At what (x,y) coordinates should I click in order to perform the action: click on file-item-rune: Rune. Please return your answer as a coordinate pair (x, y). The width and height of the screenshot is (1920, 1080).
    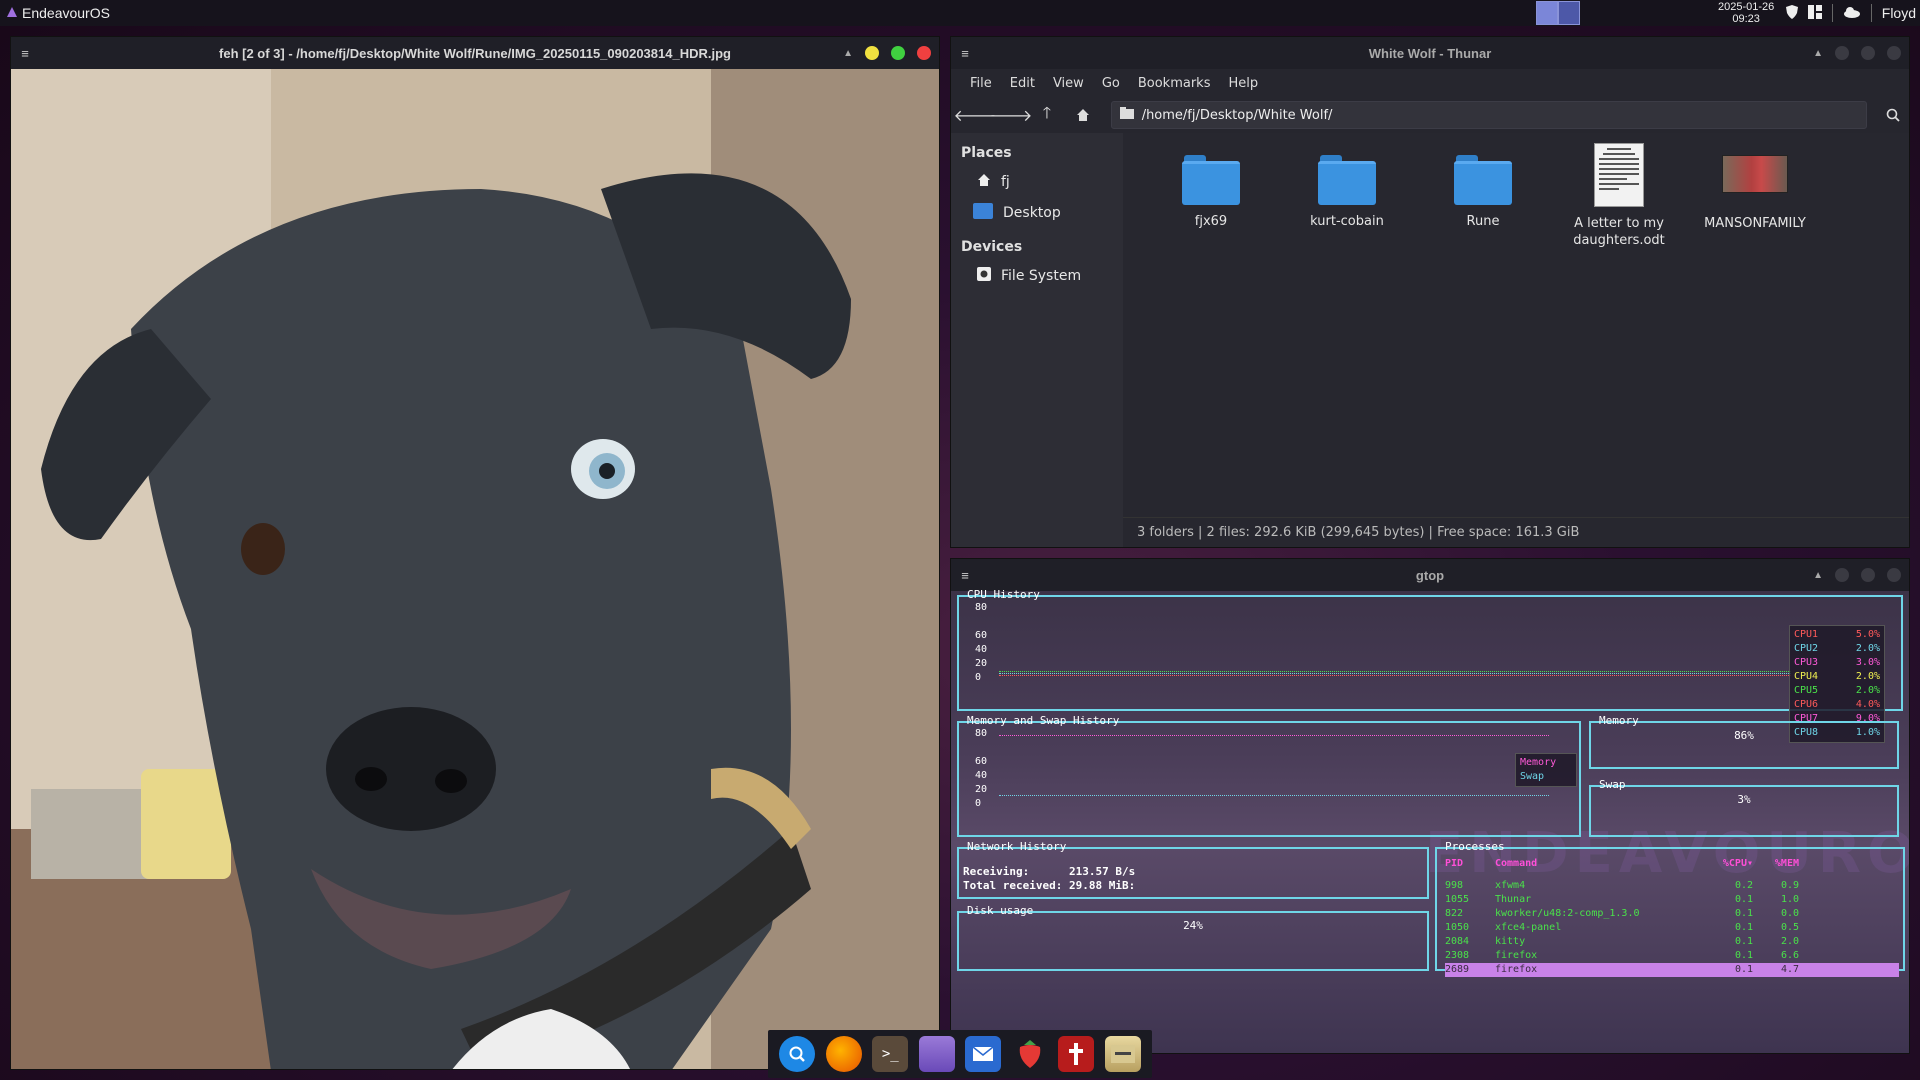
    Looking at the image, I should click on (1483, 196).